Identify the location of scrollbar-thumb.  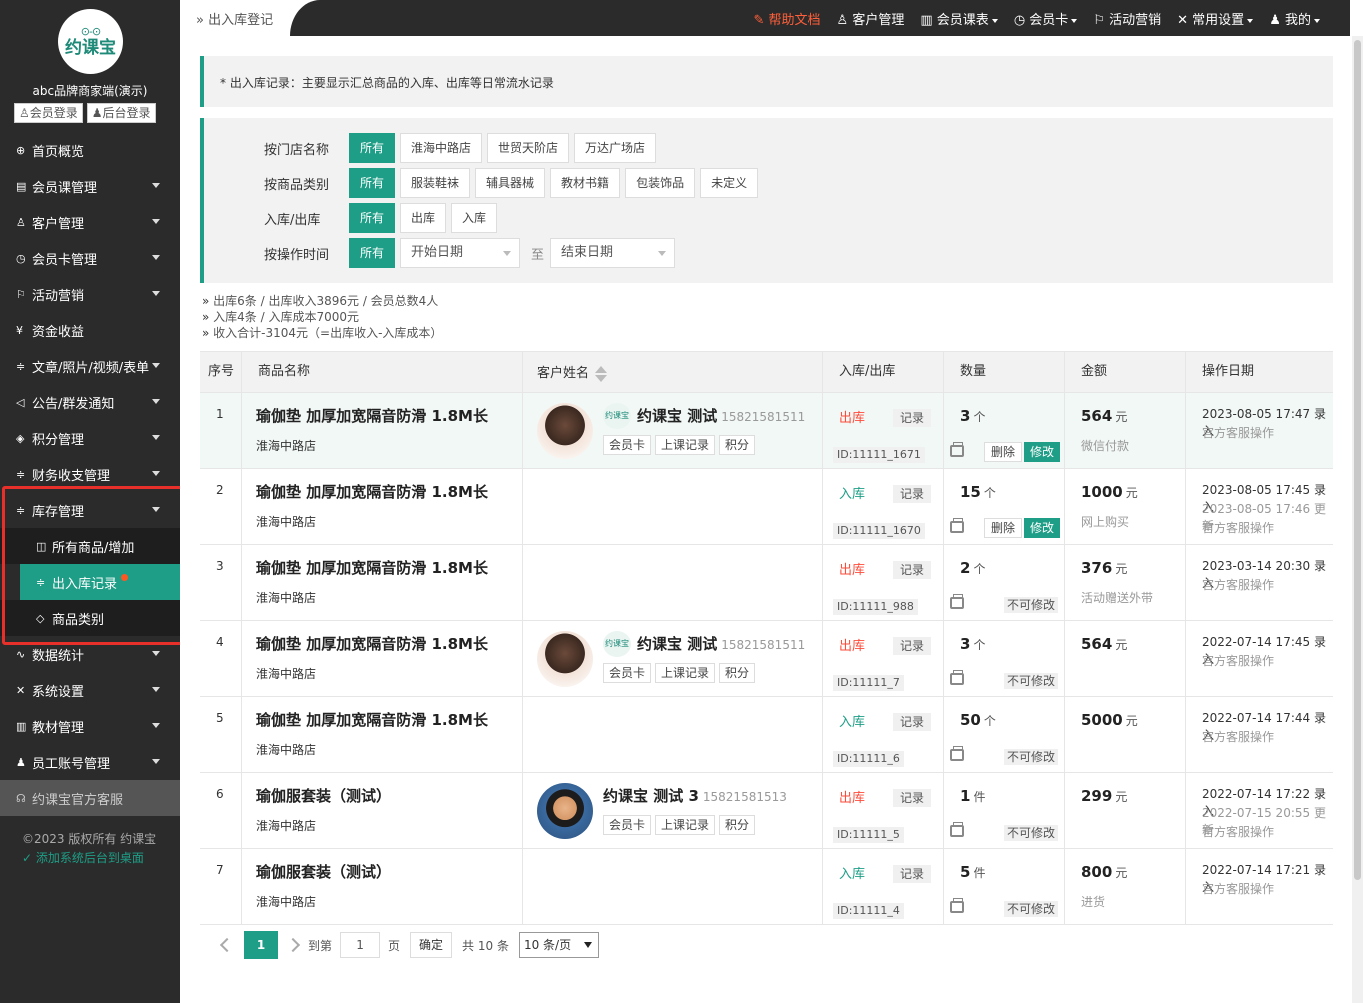
(1357, 460).